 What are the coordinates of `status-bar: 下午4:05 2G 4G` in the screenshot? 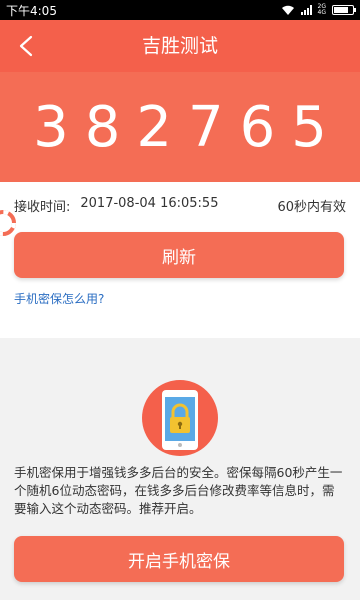 It's located at (180, 10).